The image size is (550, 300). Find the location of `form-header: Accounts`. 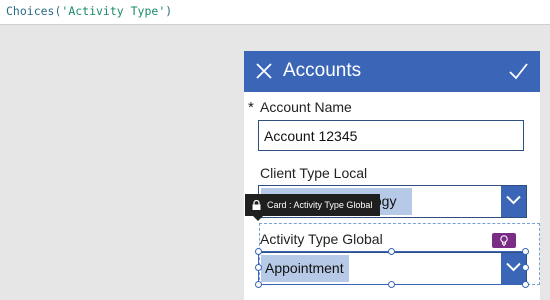

form-header: Accounts is located at coordinates (392, 71).